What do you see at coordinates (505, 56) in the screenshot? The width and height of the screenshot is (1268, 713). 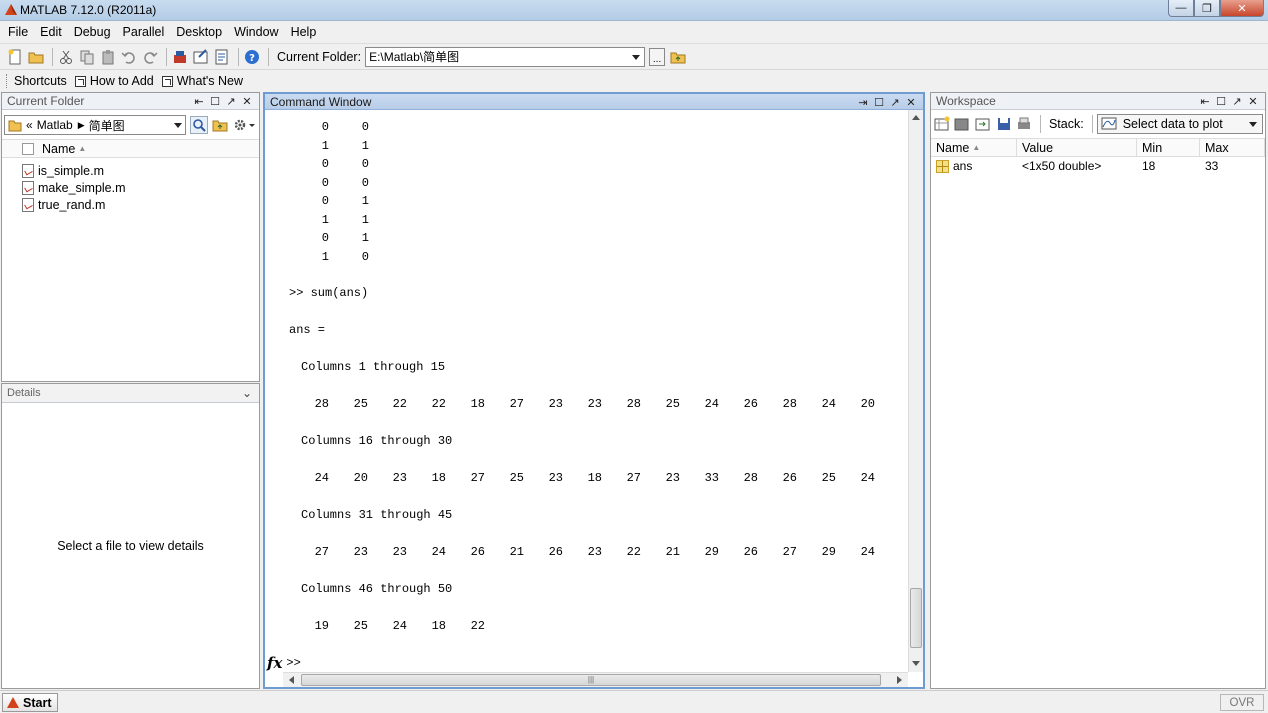 I see `current-folder-combo: E:\Matlab\简单图` at bounding box center [505, 56].